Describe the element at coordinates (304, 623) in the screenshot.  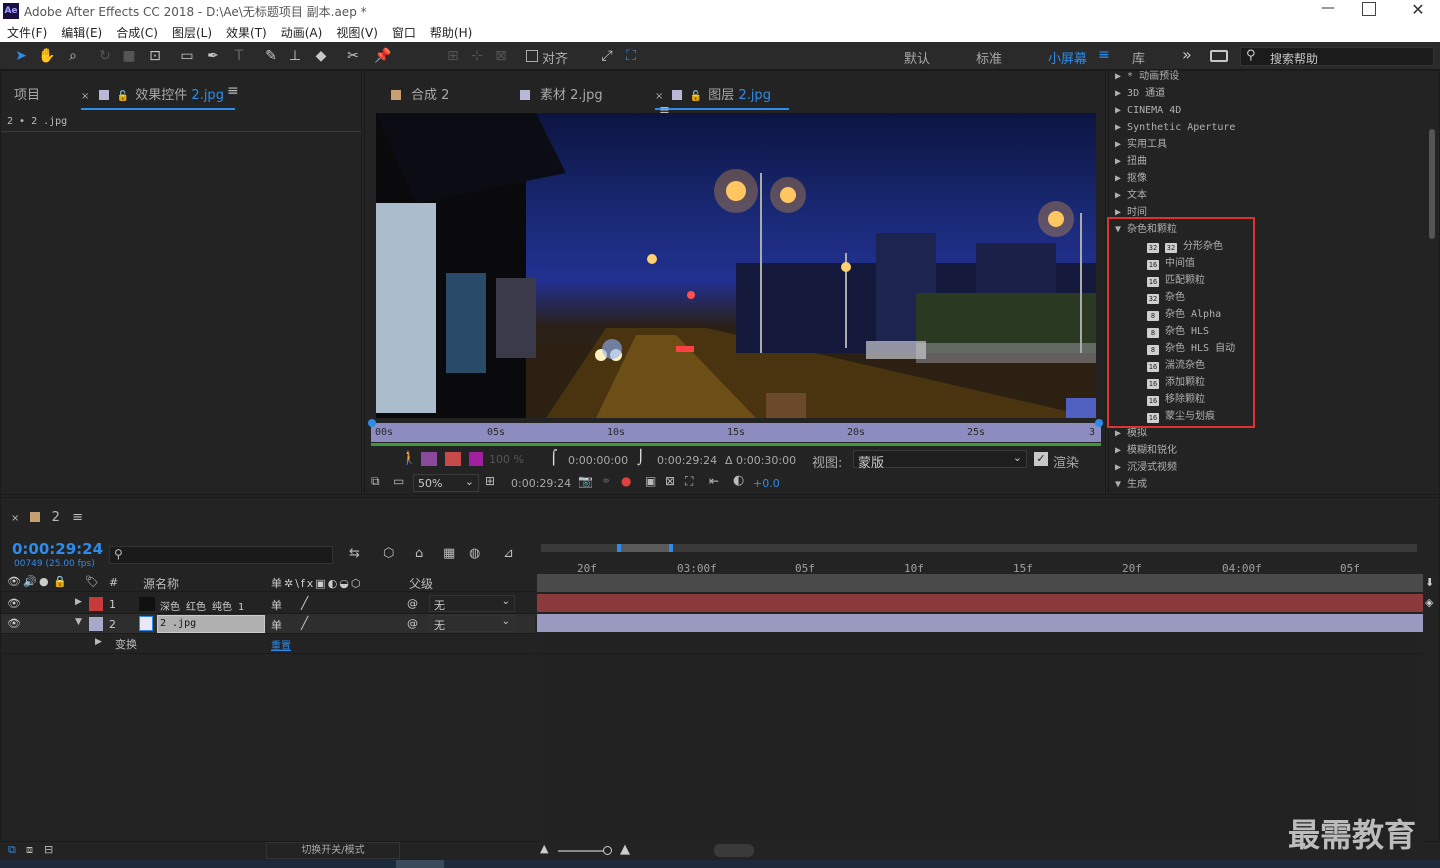
I see `quality-switch: ╱` at that location.